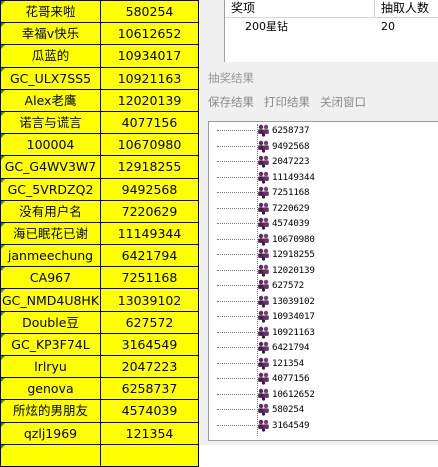  Describe the element at coordinates (266, 332) in the screenshot. I see `tree-item: 10921163` at that location.